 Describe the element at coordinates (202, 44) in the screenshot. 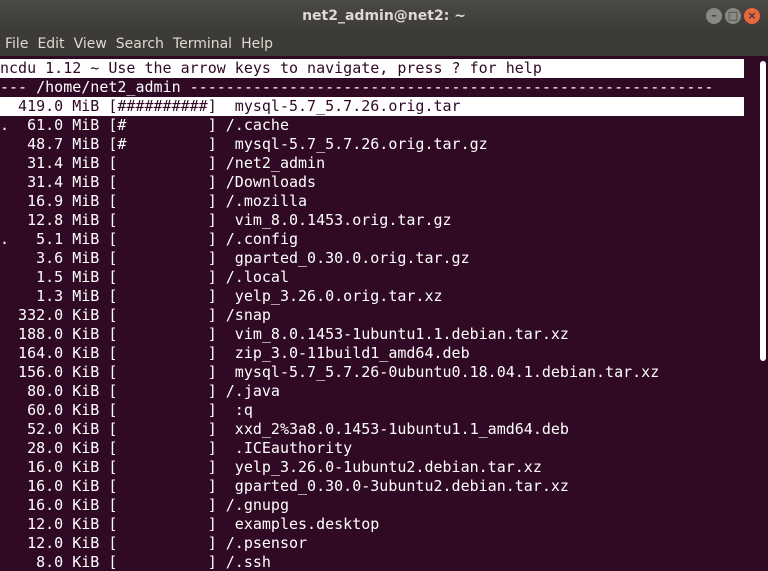

I see `menu-terminal: Terminal` at that location.